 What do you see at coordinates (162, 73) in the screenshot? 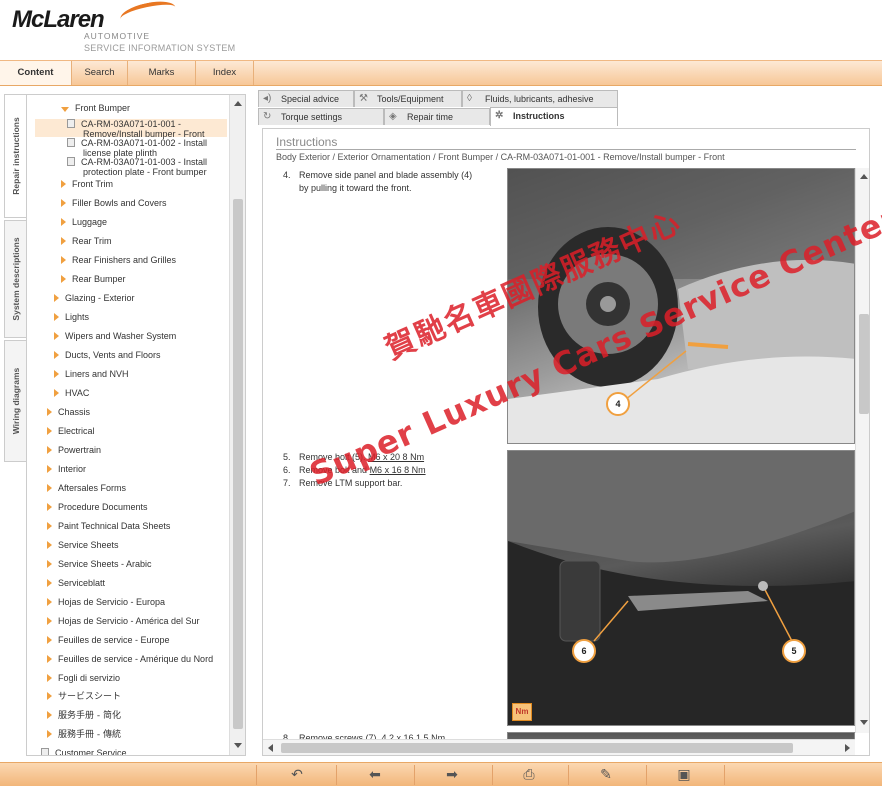
I see `nav-marks: Marks` at bounding box center [162, 73].